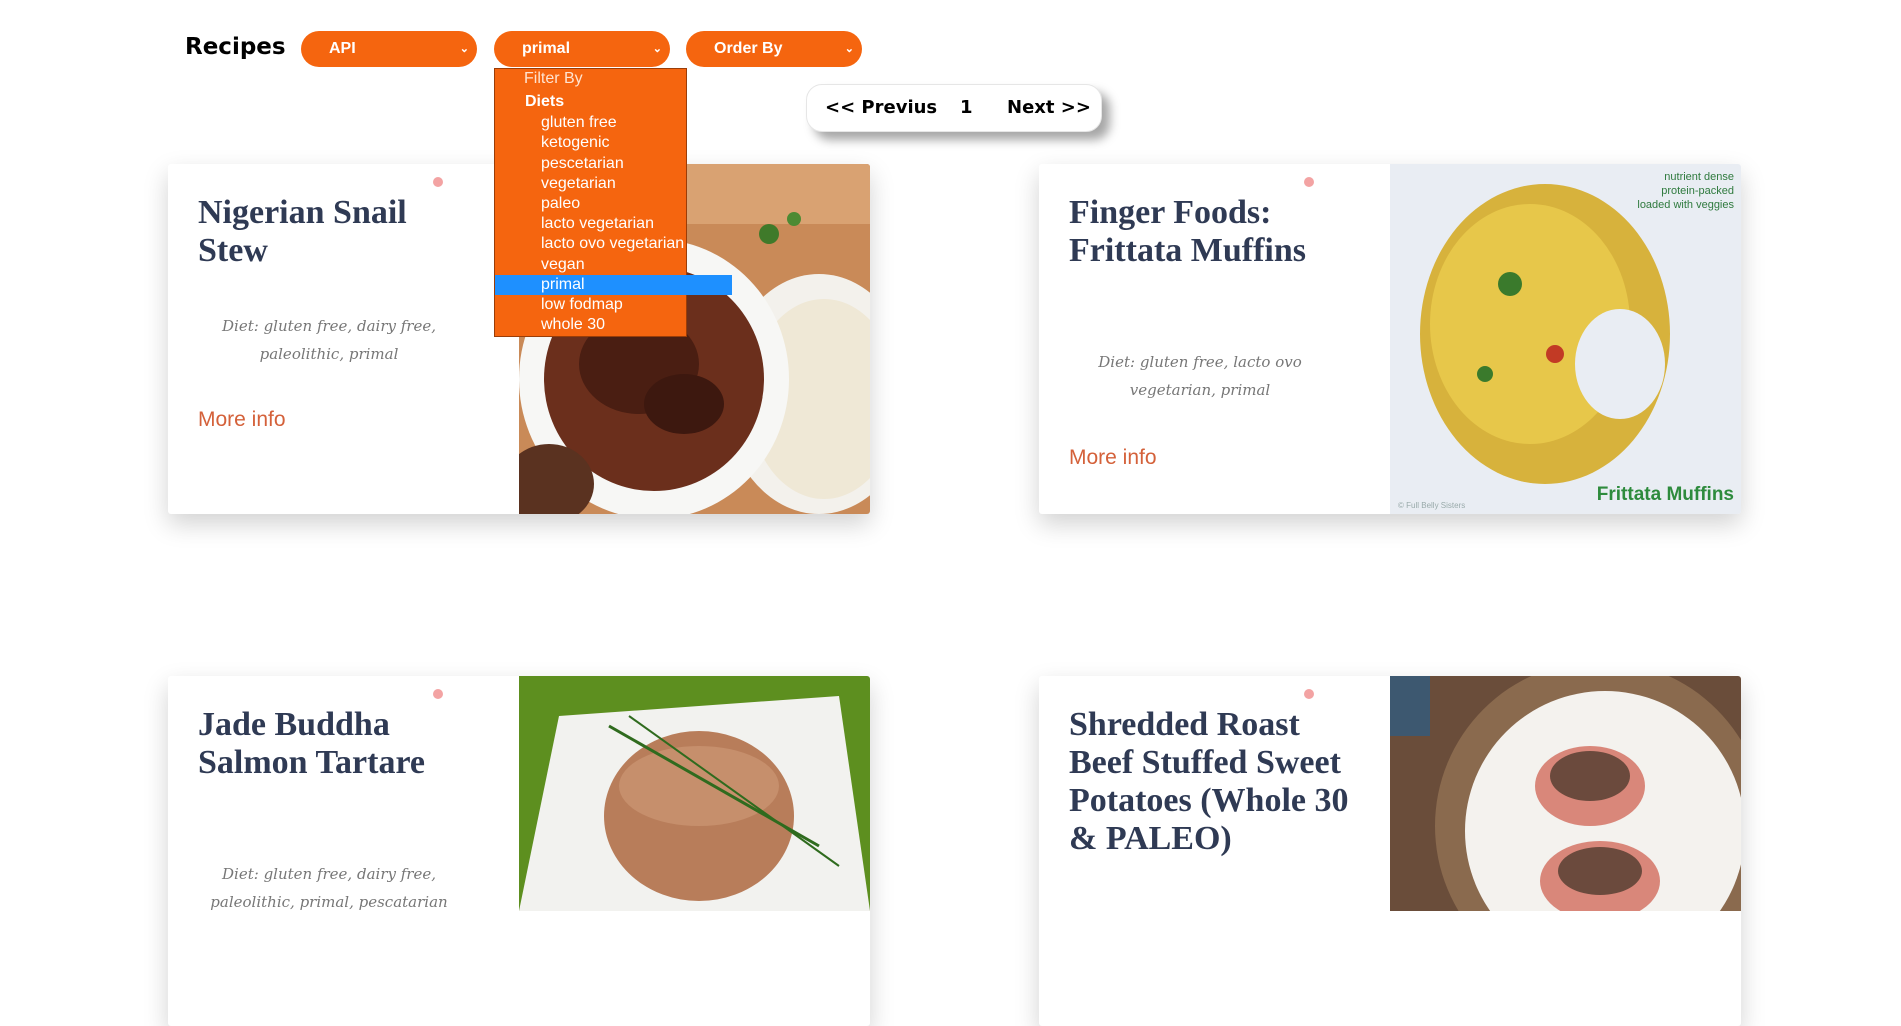 This screenshot has width=1901, height=1026. What do you see at coordinates (613, 184) in the screenshot?
I see `dropdown-option: vegetarian` at bounding box center [613, 184].